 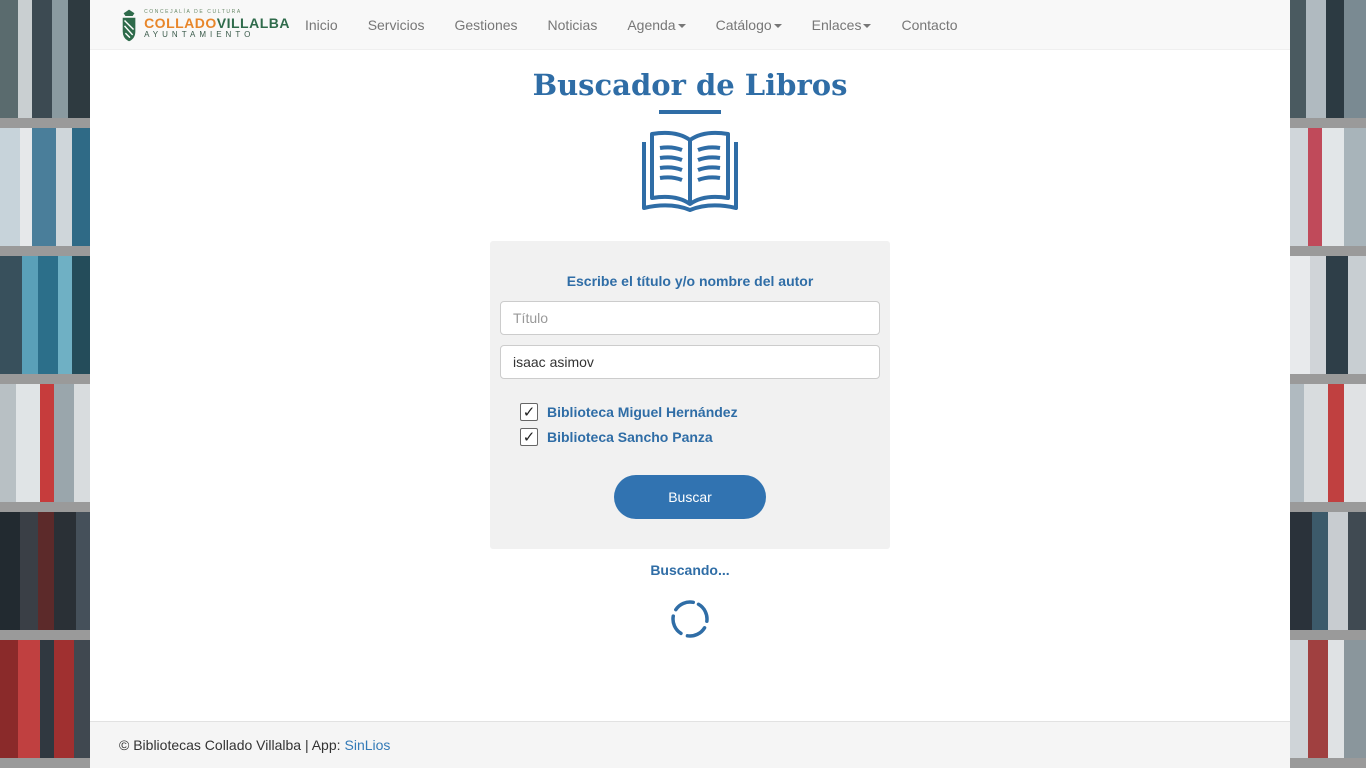 I want to click on logo-brand: COLLADOVILLALBA, so click(x=217, y=23).